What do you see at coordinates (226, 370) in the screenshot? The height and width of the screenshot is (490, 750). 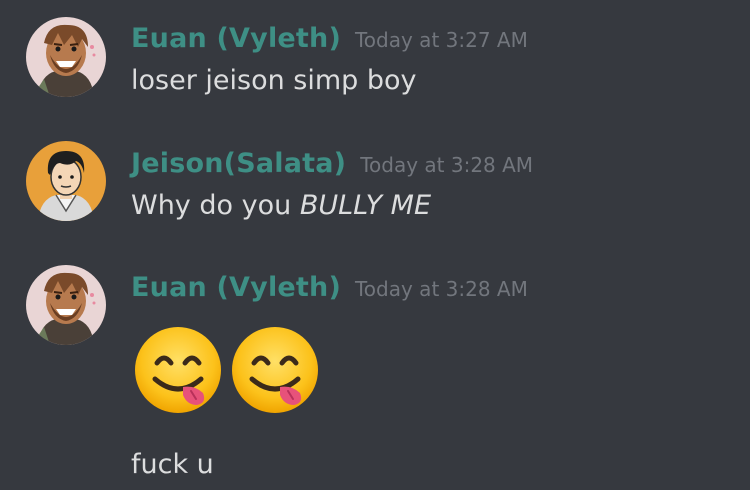 I see `emoji-row` at bounding box center [226, 370].